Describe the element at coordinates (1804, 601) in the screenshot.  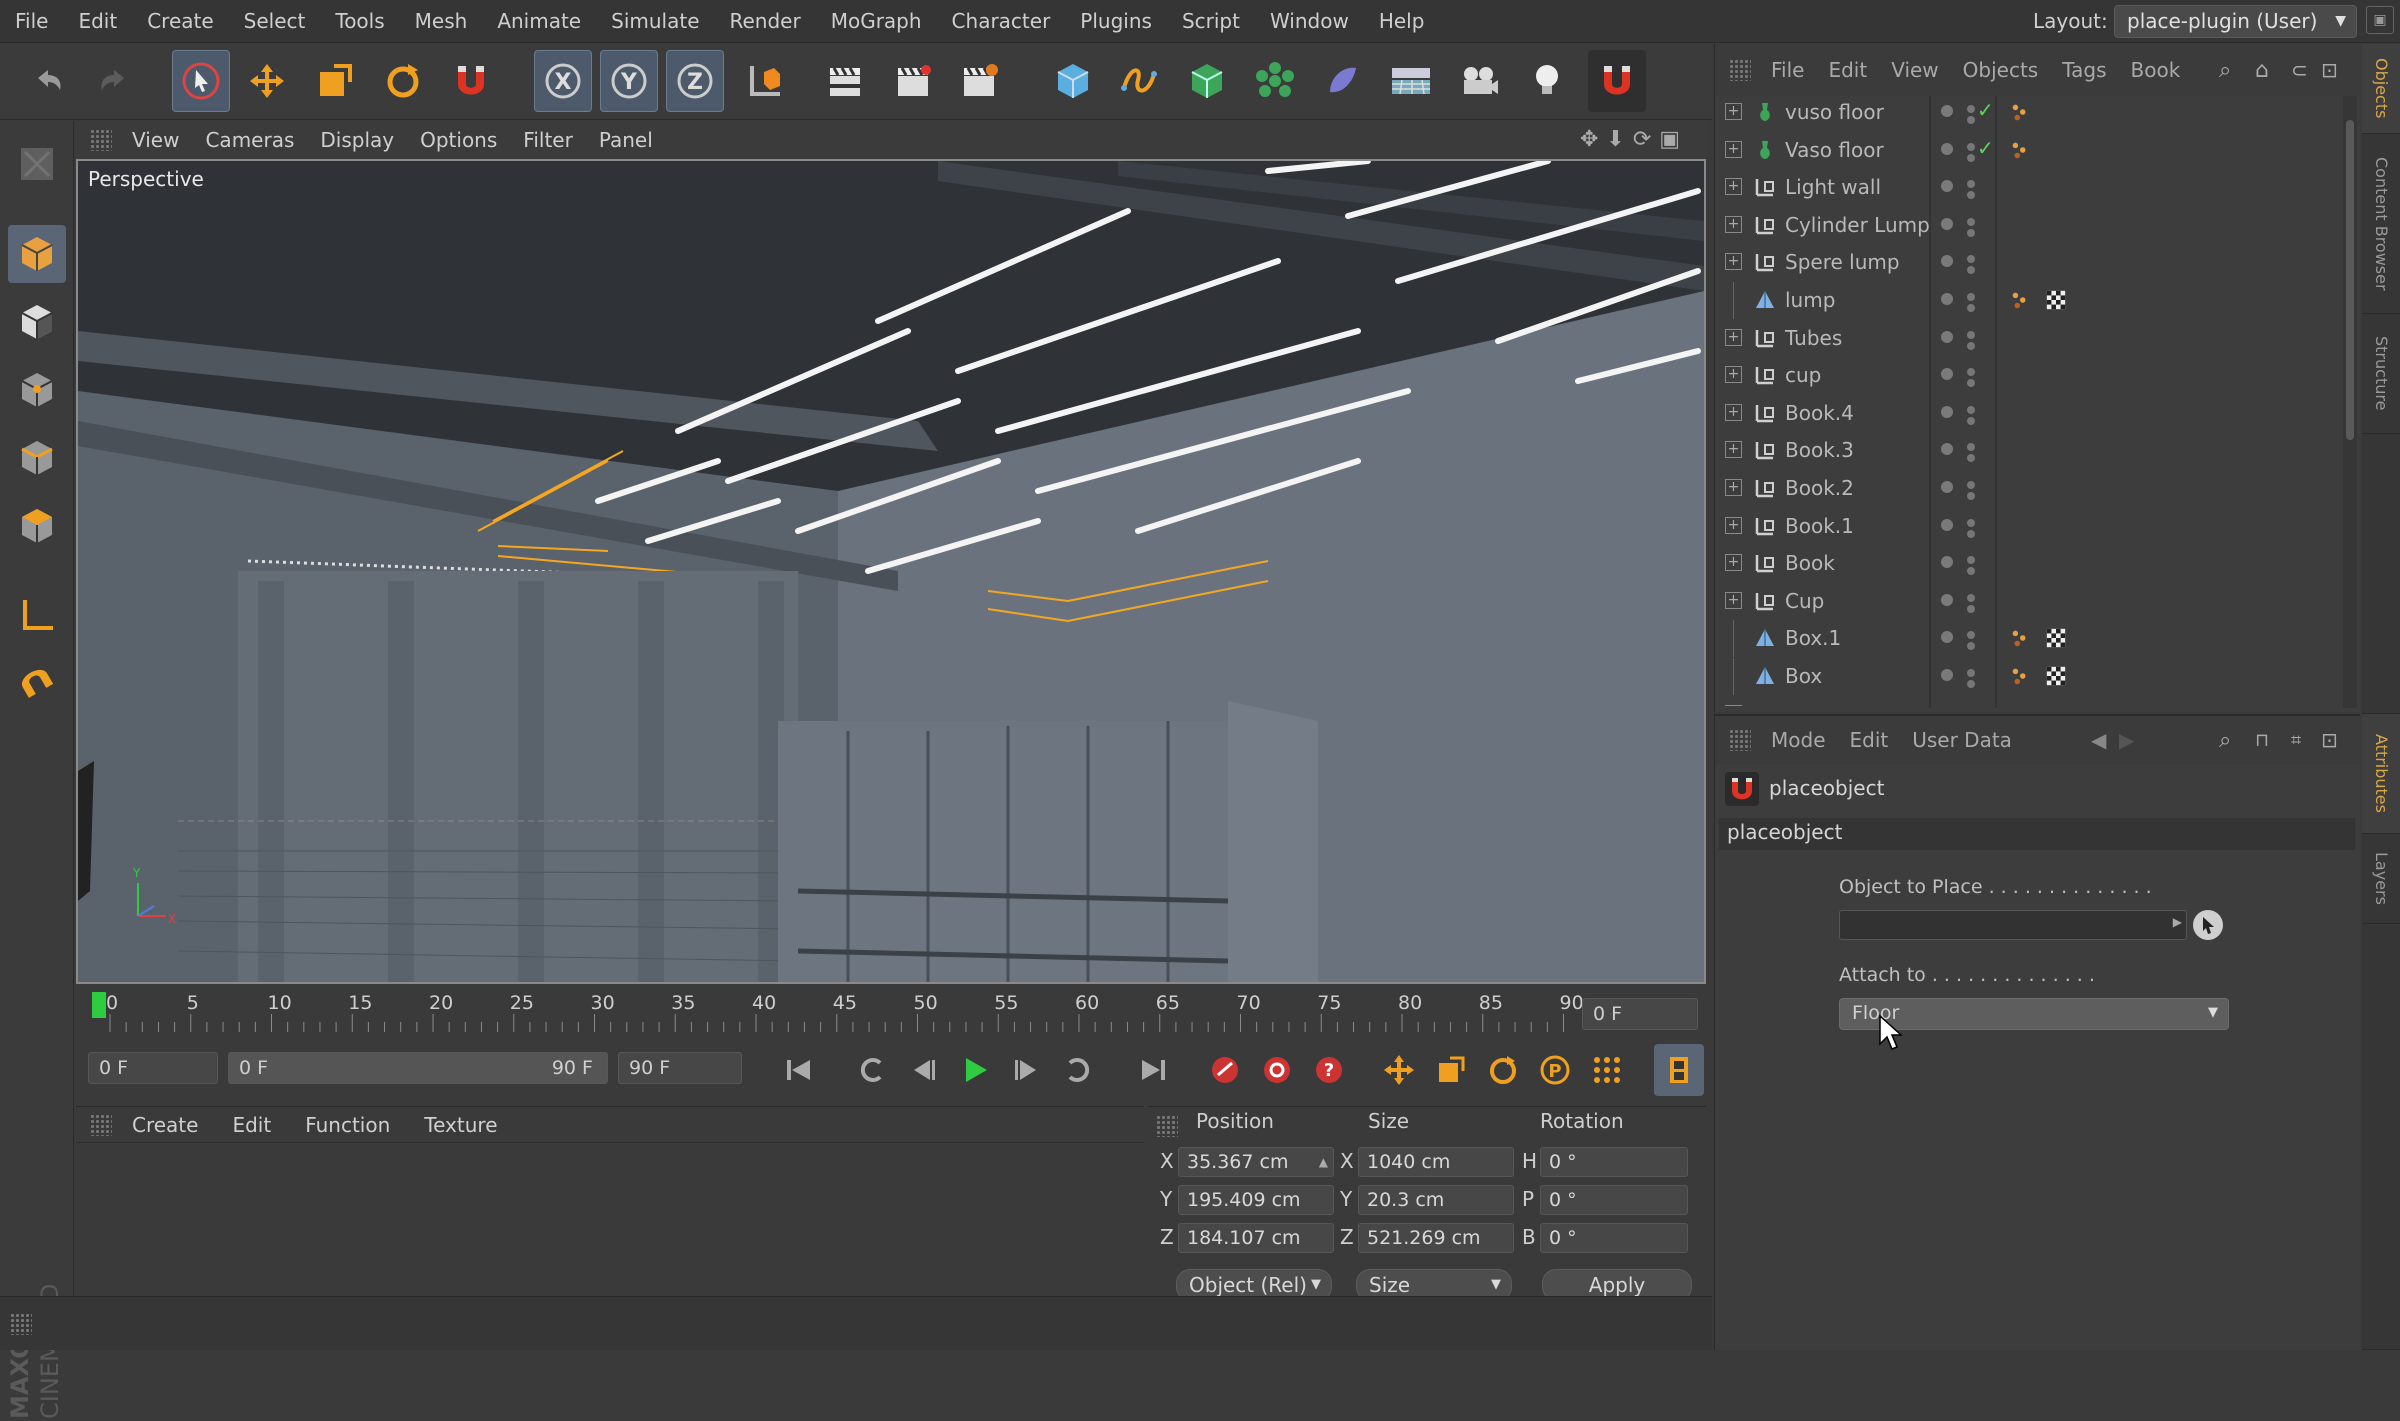
I see `object-name: Cup` at that location.